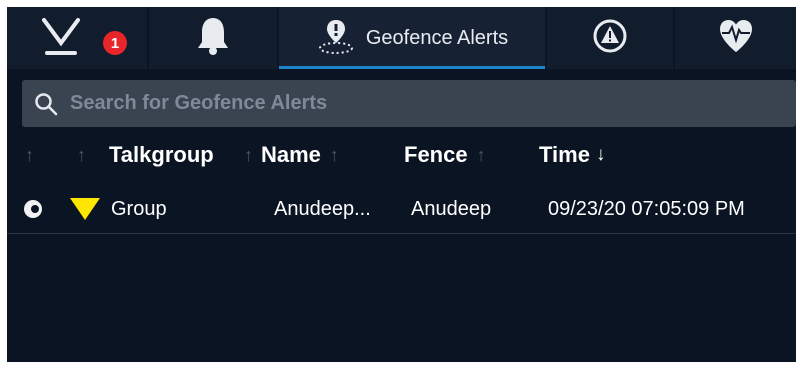 Image resolution: width=802 pixels, height=369 pixels. I want to click on heartbeat-icon, so click(736, 38).